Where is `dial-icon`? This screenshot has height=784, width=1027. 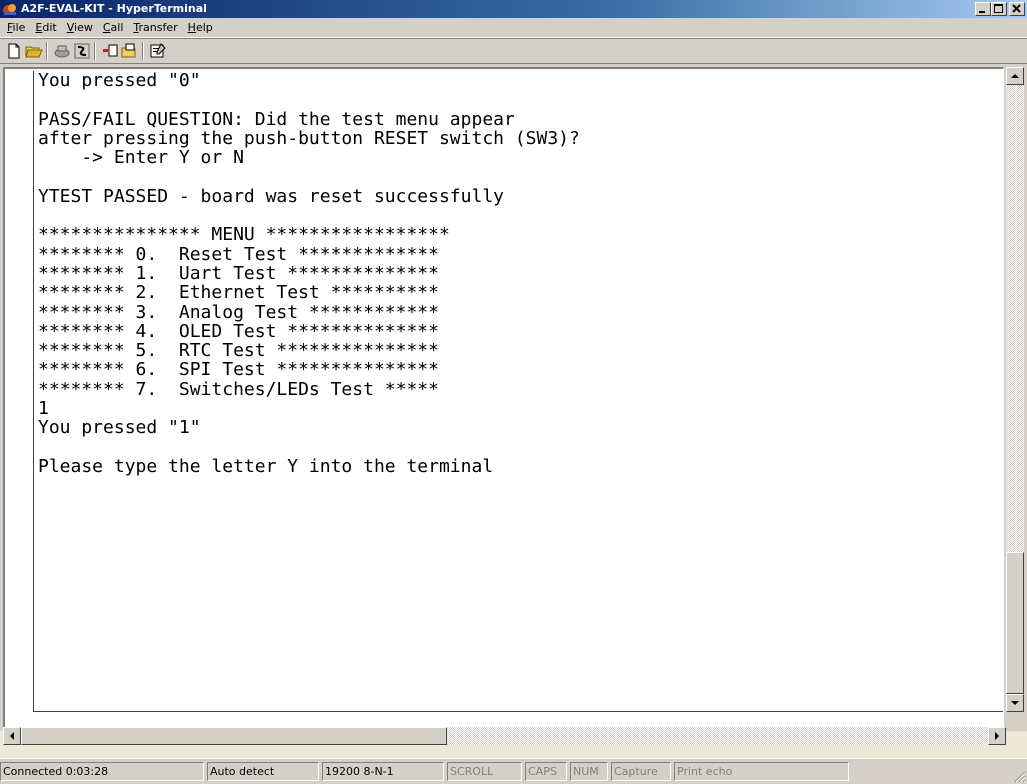
dial-icon is located at coordinates (82, 51).